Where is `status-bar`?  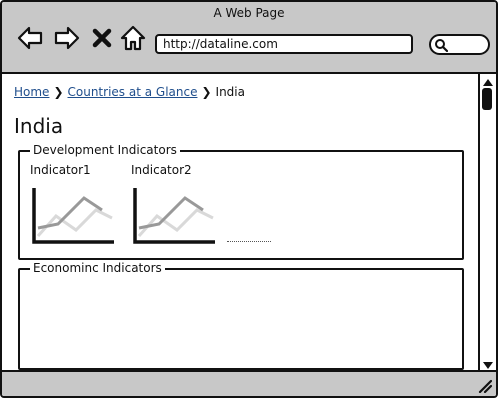
status-bar is located at coordinates (249, 383).